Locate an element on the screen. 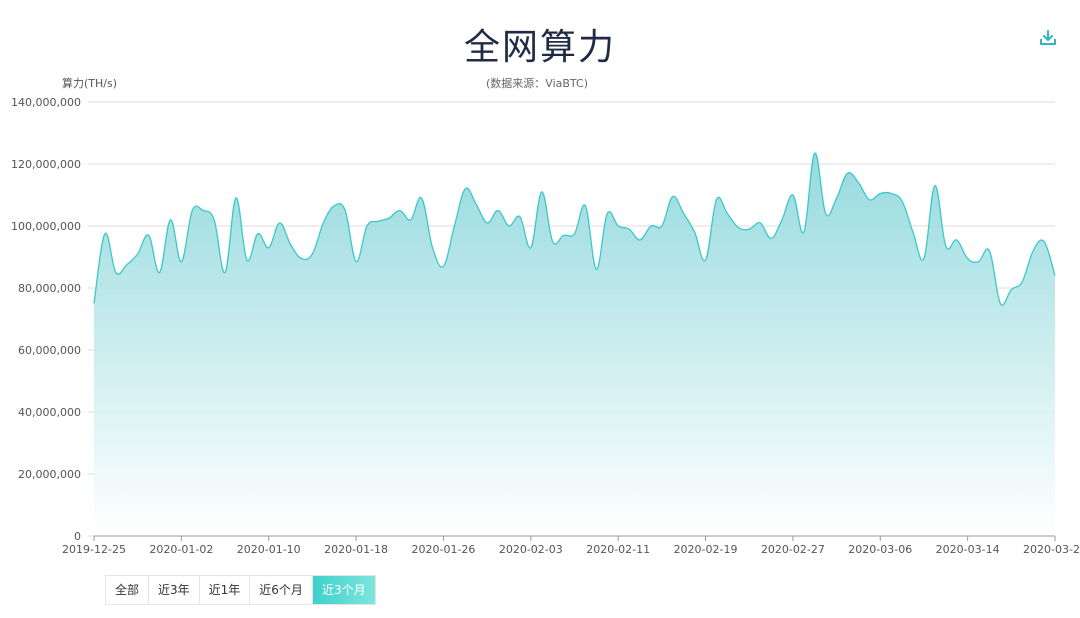 This screenshot has height=618, width=1080. x-tick-label: 2020-01-10 is located at coordinates (269, 549).